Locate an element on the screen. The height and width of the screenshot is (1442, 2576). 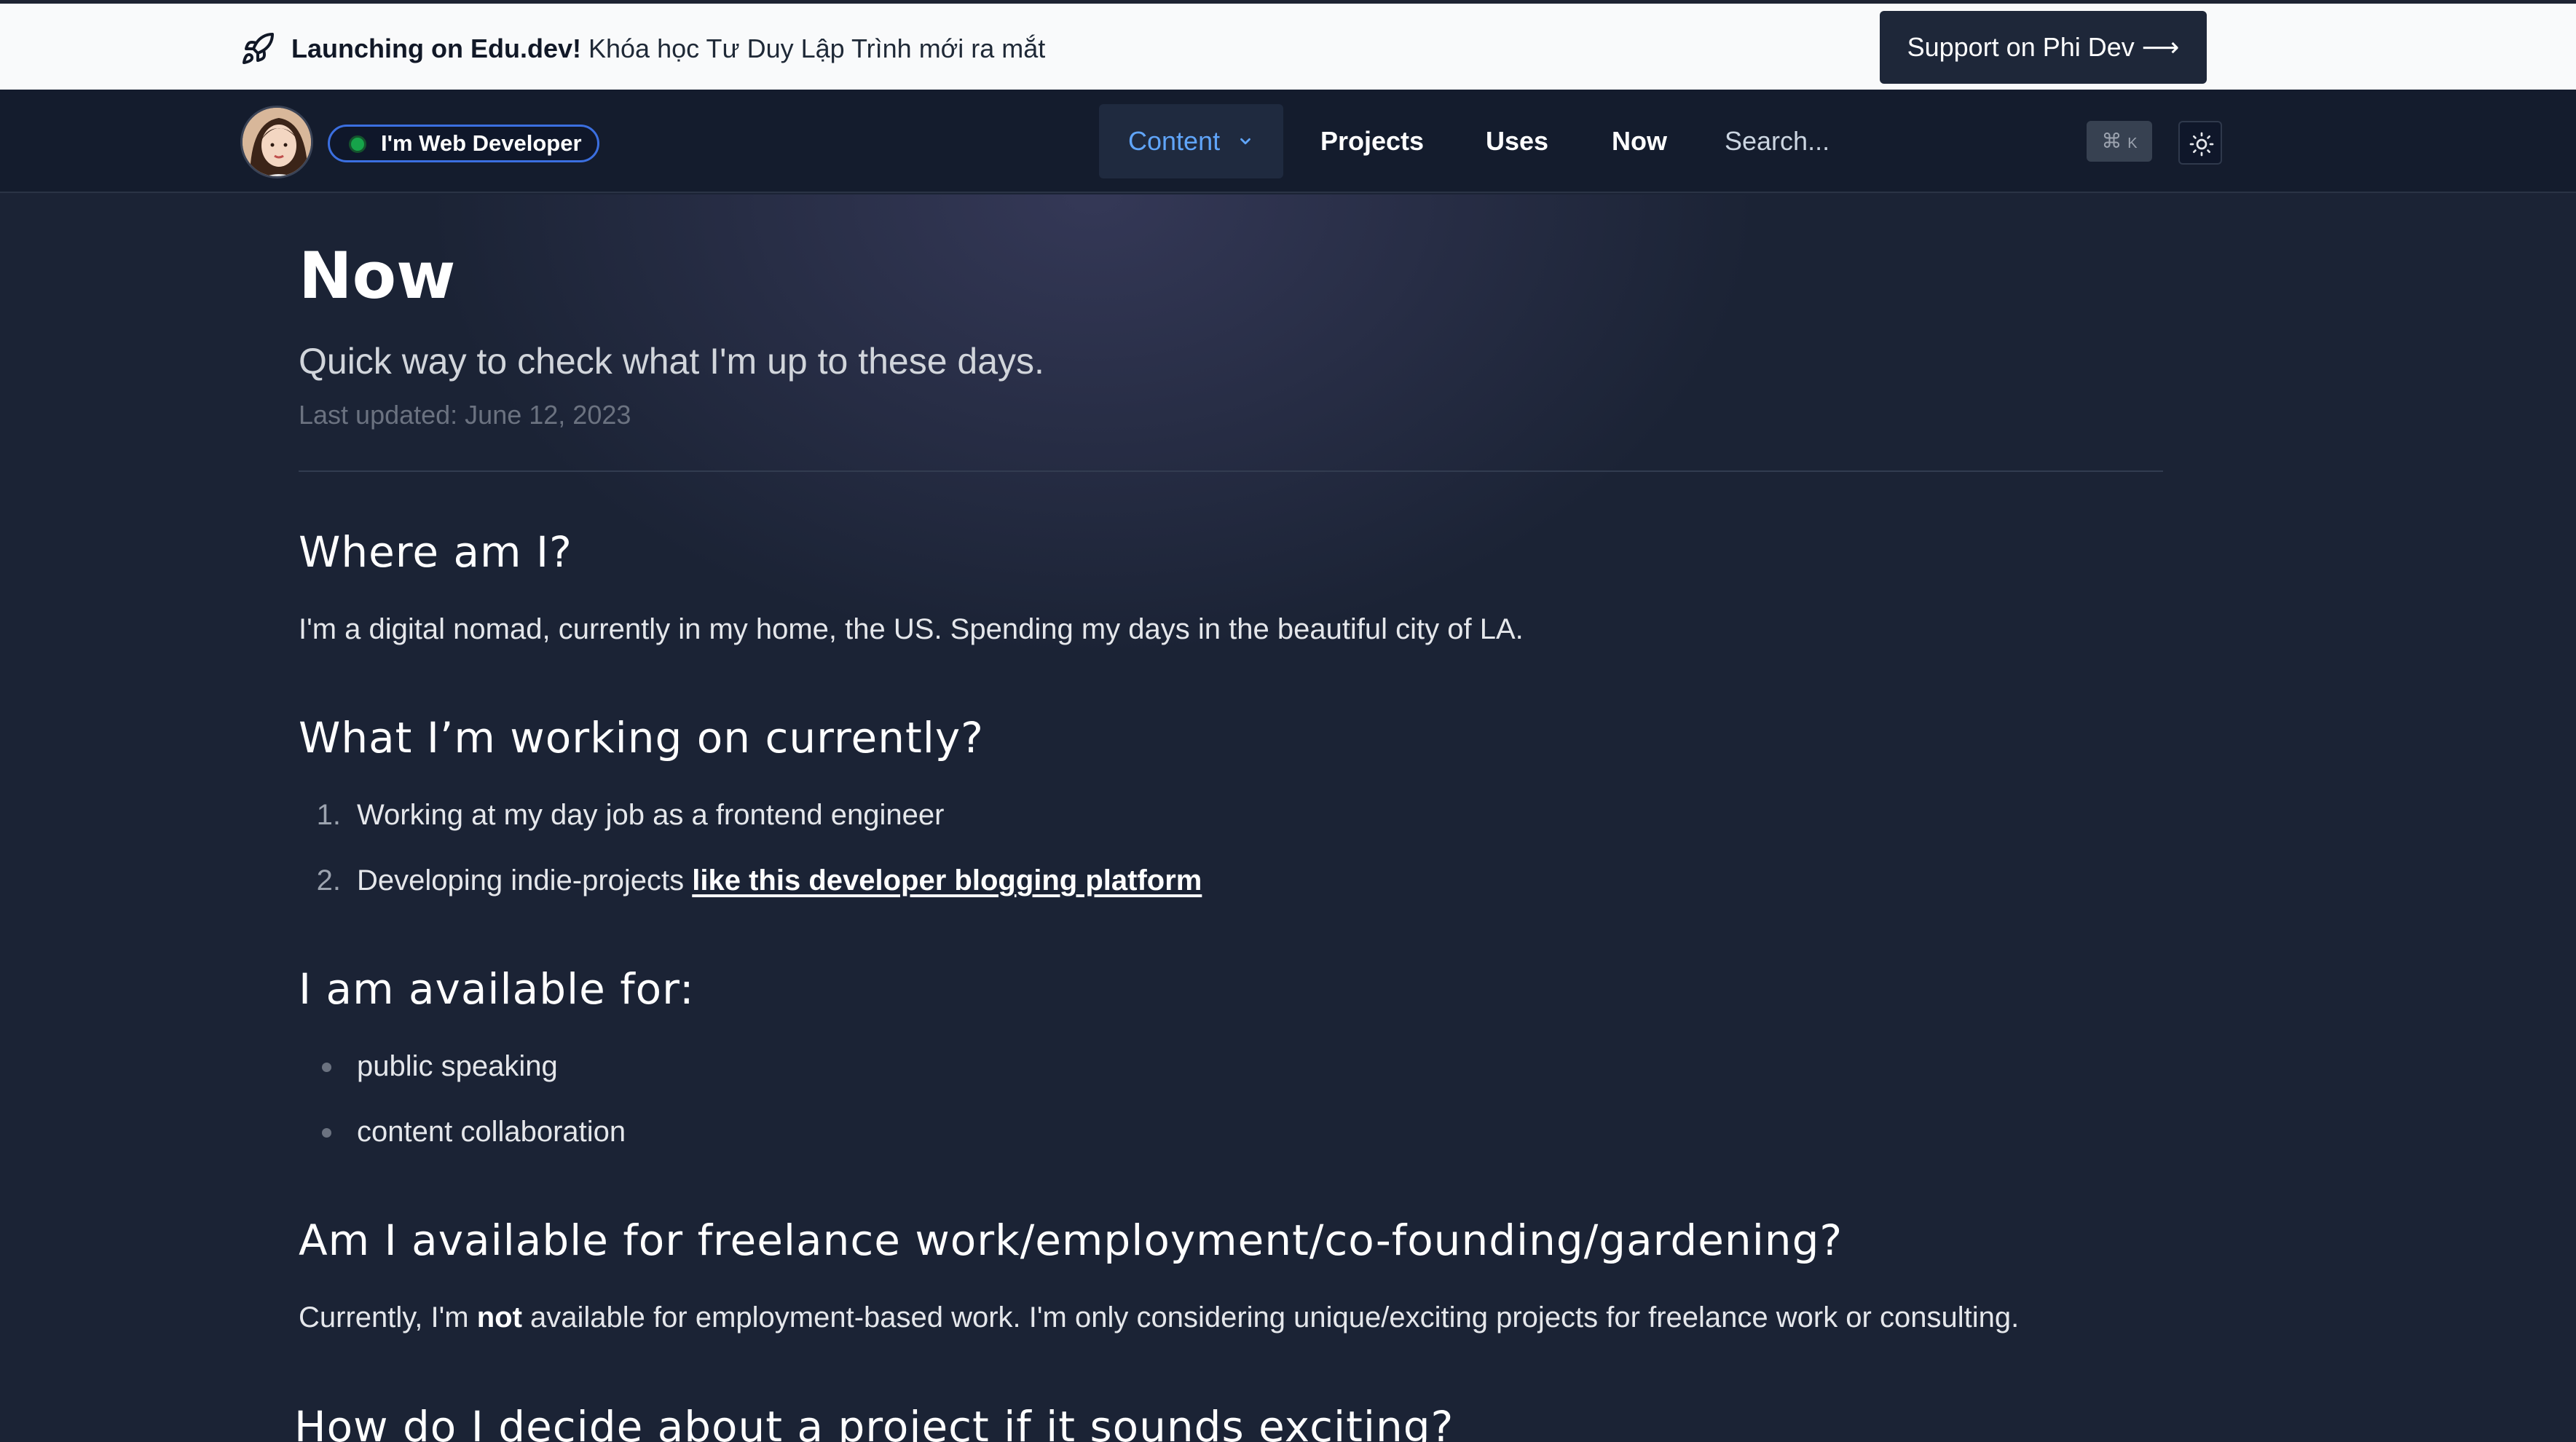
avatar is located at coordinates (276, 142).